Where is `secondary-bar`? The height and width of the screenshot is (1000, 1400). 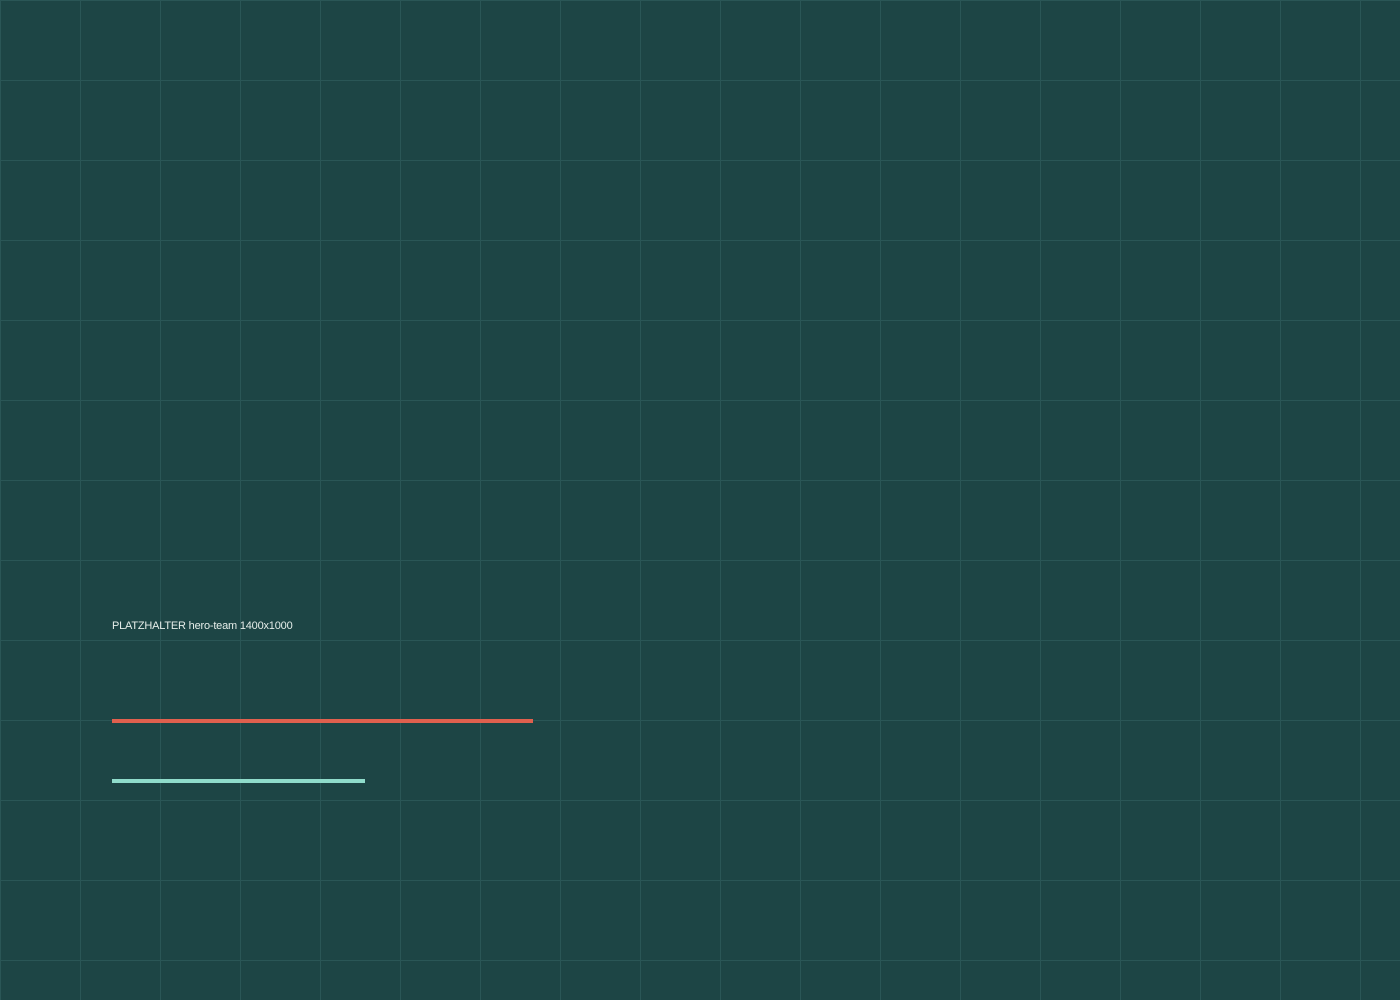
secondary-bar is located at coordinates (238, 781).